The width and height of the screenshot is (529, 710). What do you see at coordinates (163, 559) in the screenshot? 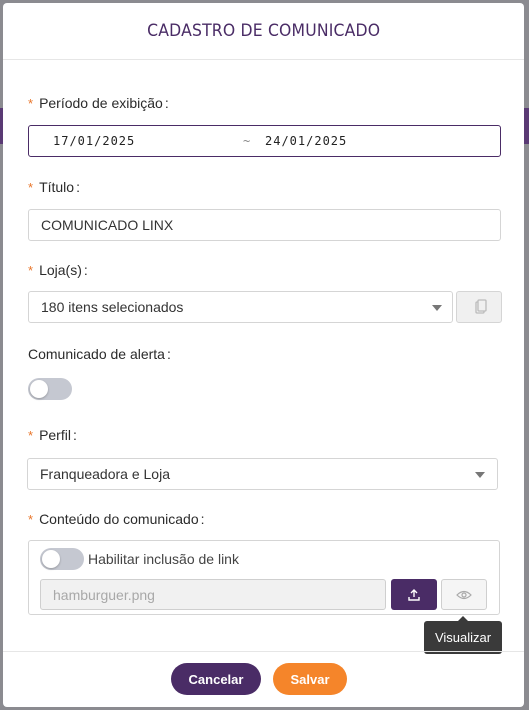
I see `link-toggle-label: Habilitar inclusão de link` at bounding box center [163, 559].